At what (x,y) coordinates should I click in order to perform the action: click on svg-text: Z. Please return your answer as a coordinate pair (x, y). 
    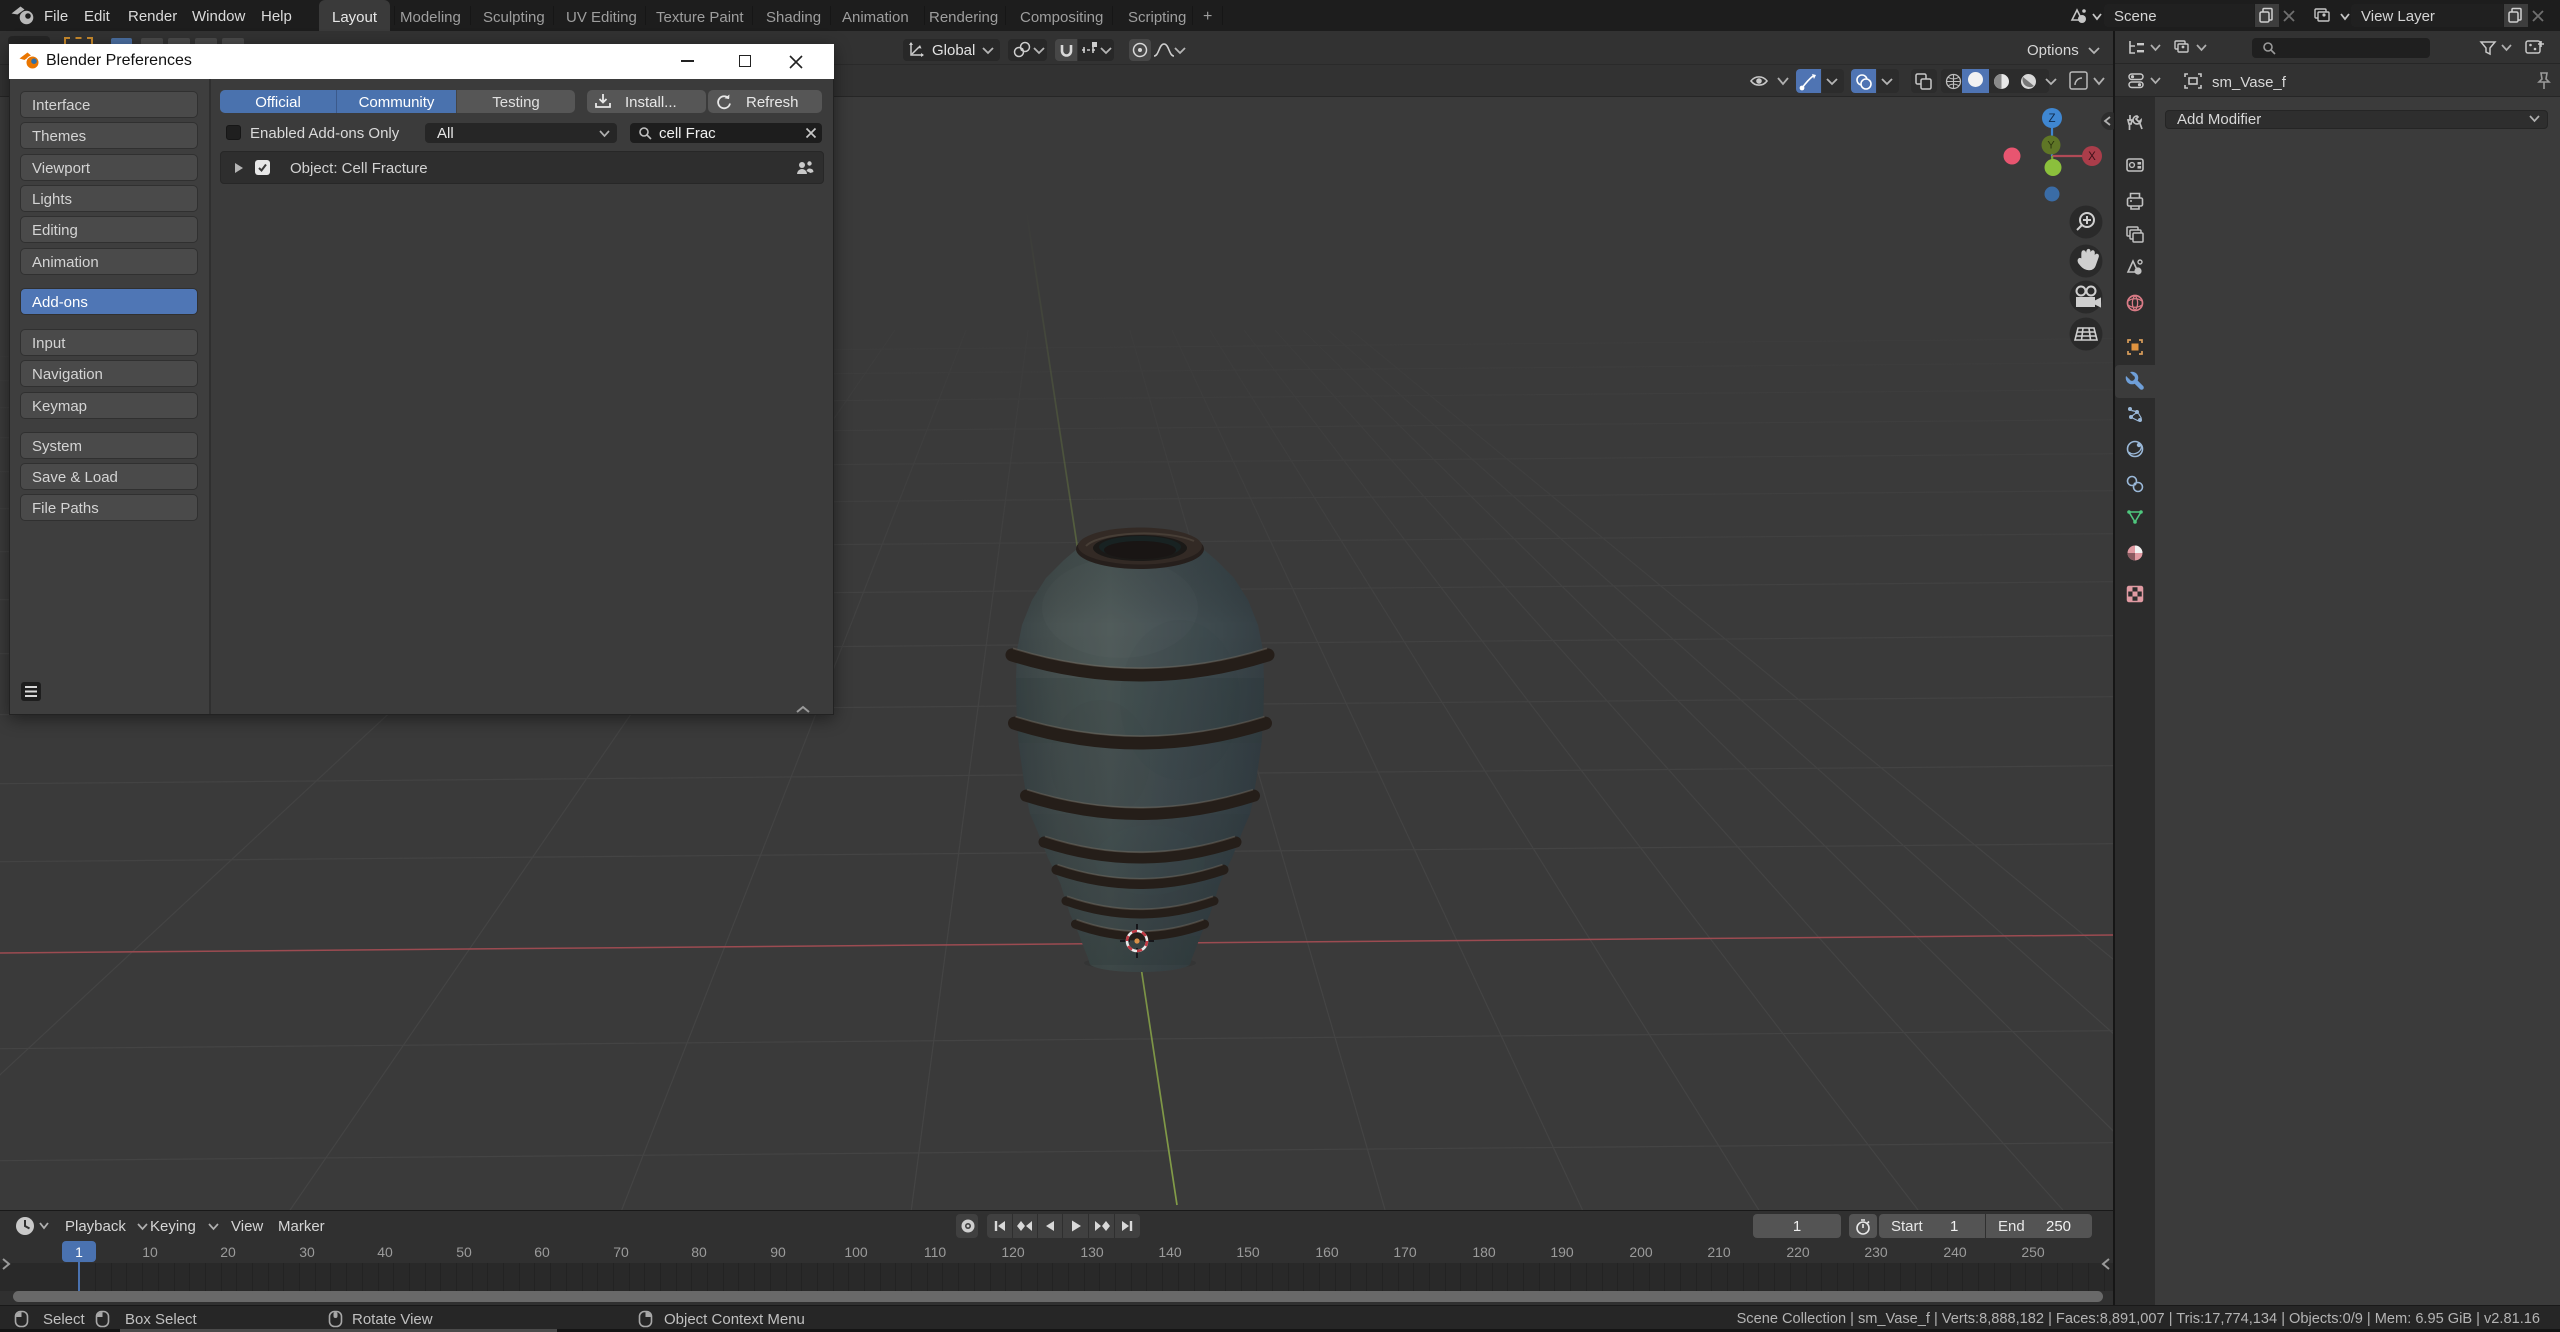
    Looking at the image, I should click on (2051, 119).